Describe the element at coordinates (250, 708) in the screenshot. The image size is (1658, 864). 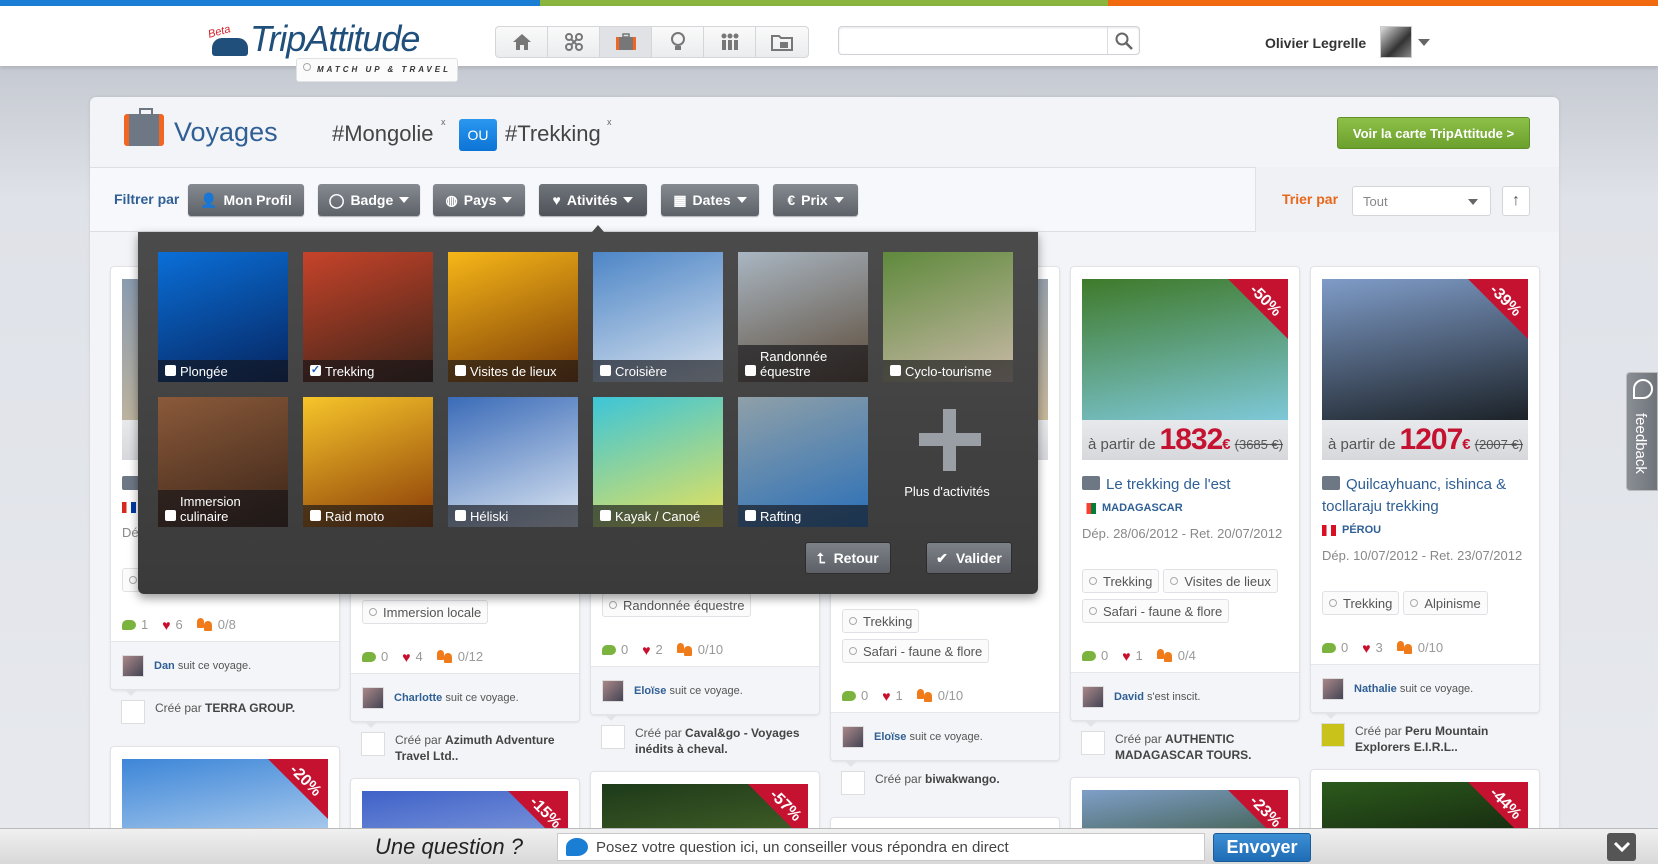
I see `creator-name: TERRA GROUP.` at that location.